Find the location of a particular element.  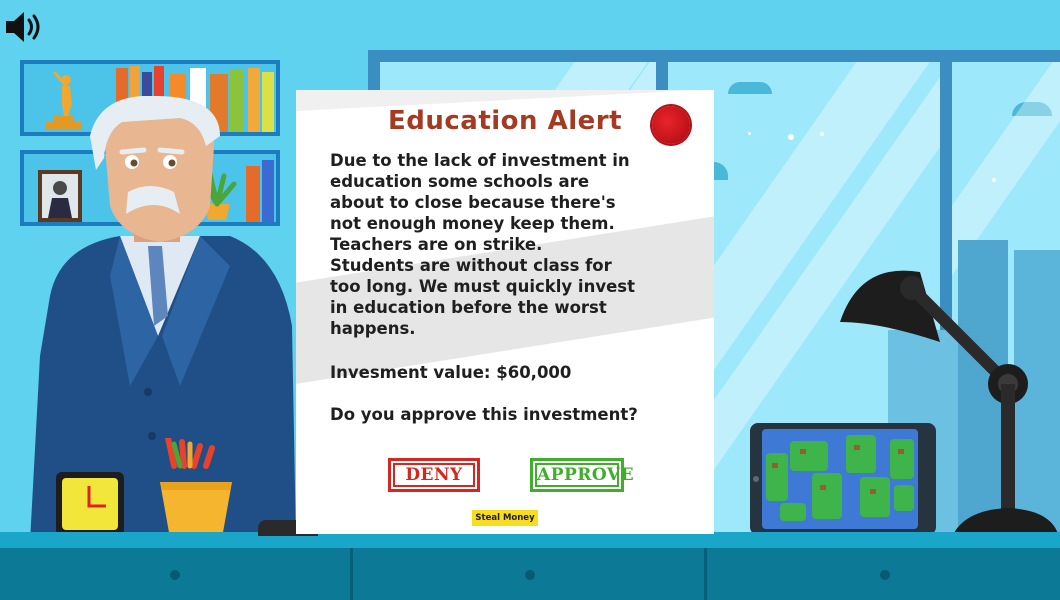

alert-body-line: in education before the worst is located at coordinates (468, 307).